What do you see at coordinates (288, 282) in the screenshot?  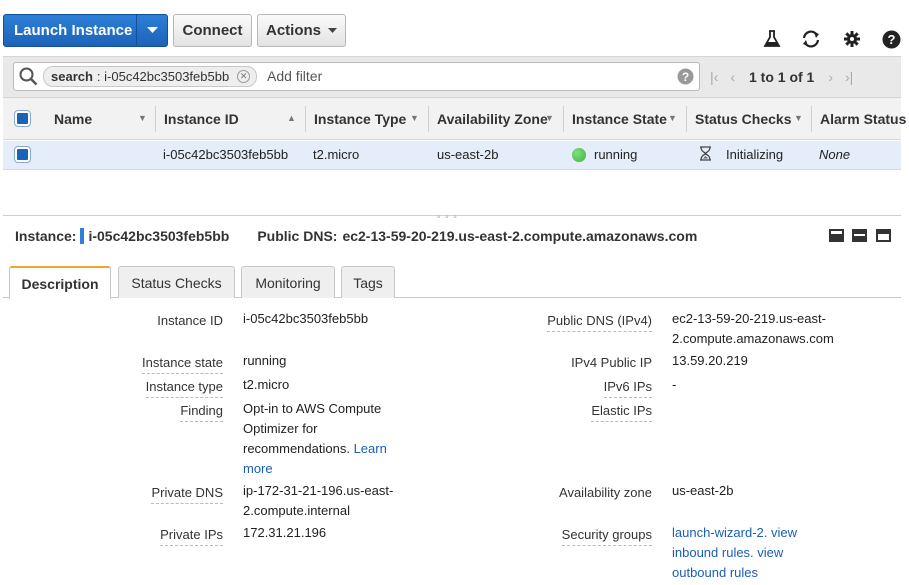 I see `tab-monitoring: Monitoring` at bounding box center [288, 282].